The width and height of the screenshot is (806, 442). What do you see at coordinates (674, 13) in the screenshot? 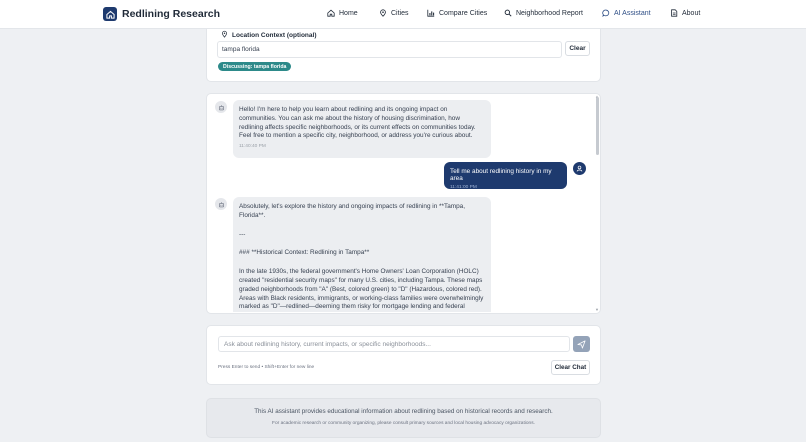
I see `document-icon` at bounding box center [674, 13].